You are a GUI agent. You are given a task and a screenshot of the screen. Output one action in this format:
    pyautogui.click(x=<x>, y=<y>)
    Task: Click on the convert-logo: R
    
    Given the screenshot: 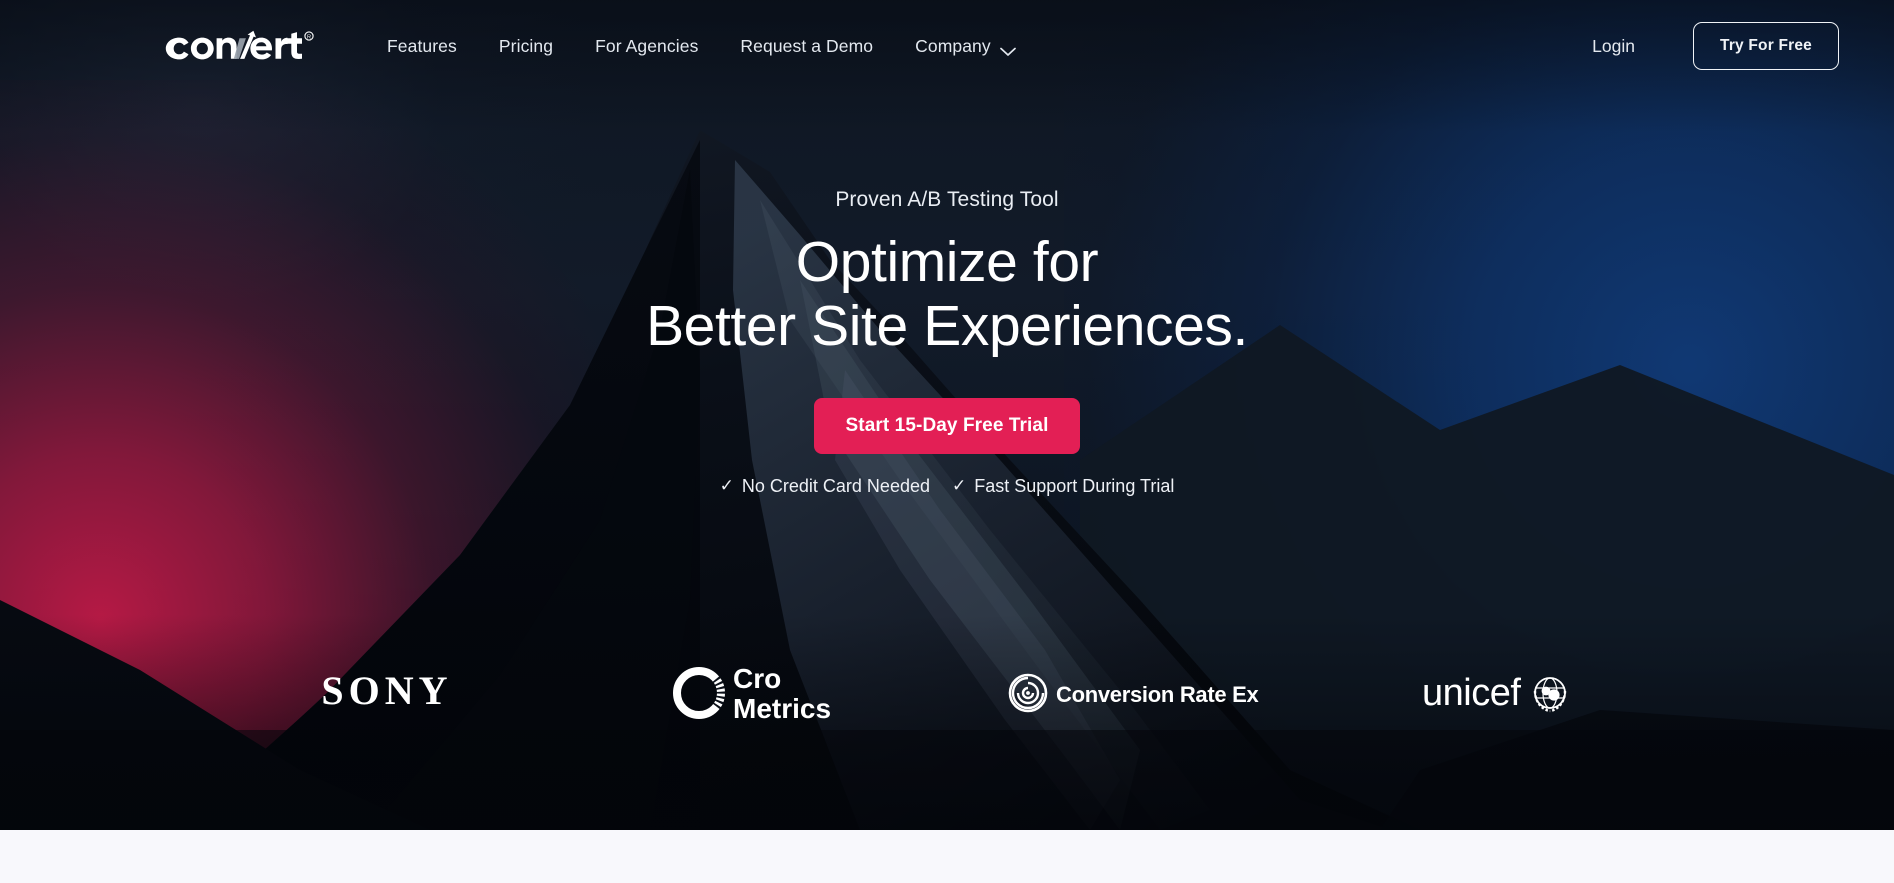 What is the action you would take?
    pyautogui.click(x=240, y=46)
    